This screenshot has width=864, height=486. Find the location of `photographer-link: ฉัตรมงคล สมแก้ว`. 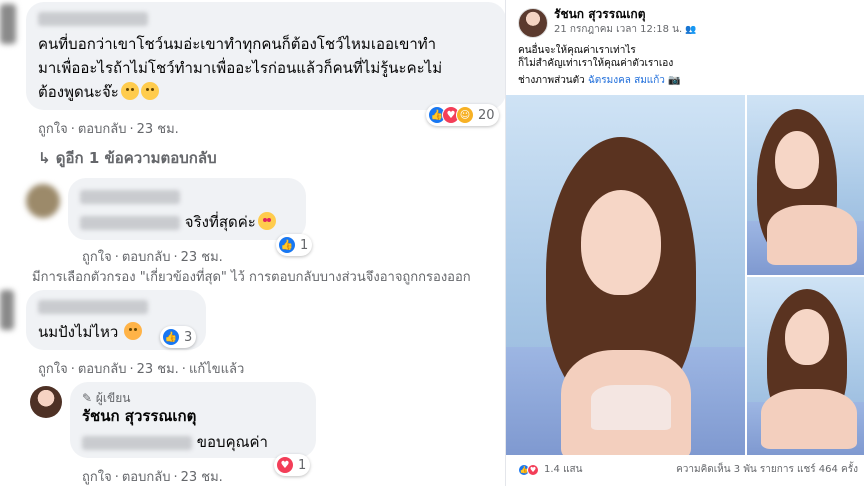

photographer-link: ฉัตรมงคล สมแก้ว is located at coordinates (626, 80).